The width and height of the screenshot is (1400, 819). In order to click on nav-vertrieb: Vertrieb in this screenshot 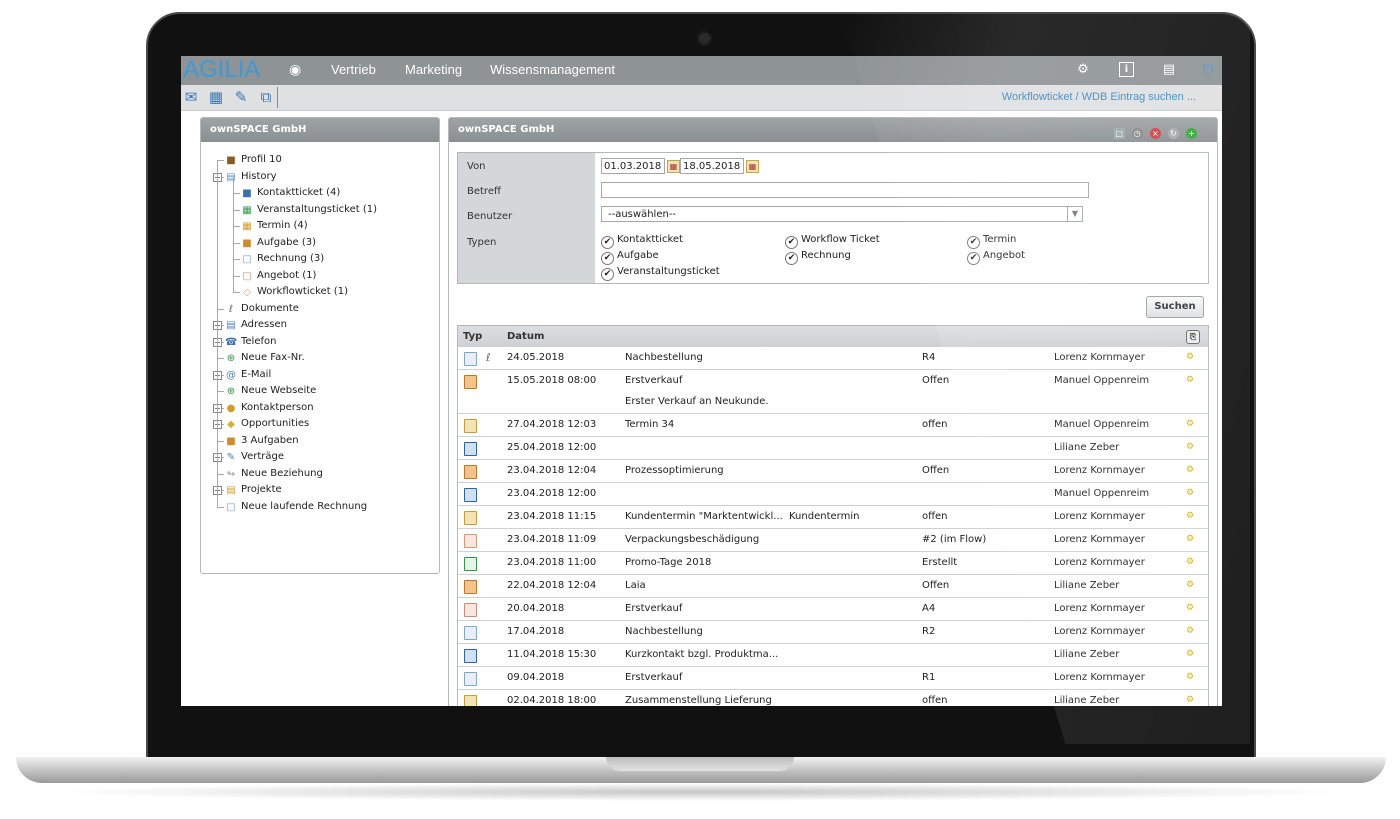, I will do `click(353, 69)`.